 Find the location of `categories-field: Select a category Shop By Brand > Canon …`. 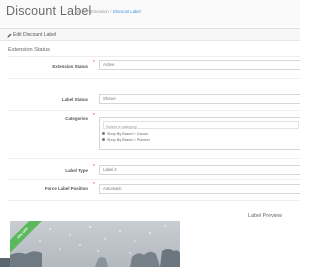

categories-field: Select a category Shop By Brand > Canon … is located at coordinates (199, 133).